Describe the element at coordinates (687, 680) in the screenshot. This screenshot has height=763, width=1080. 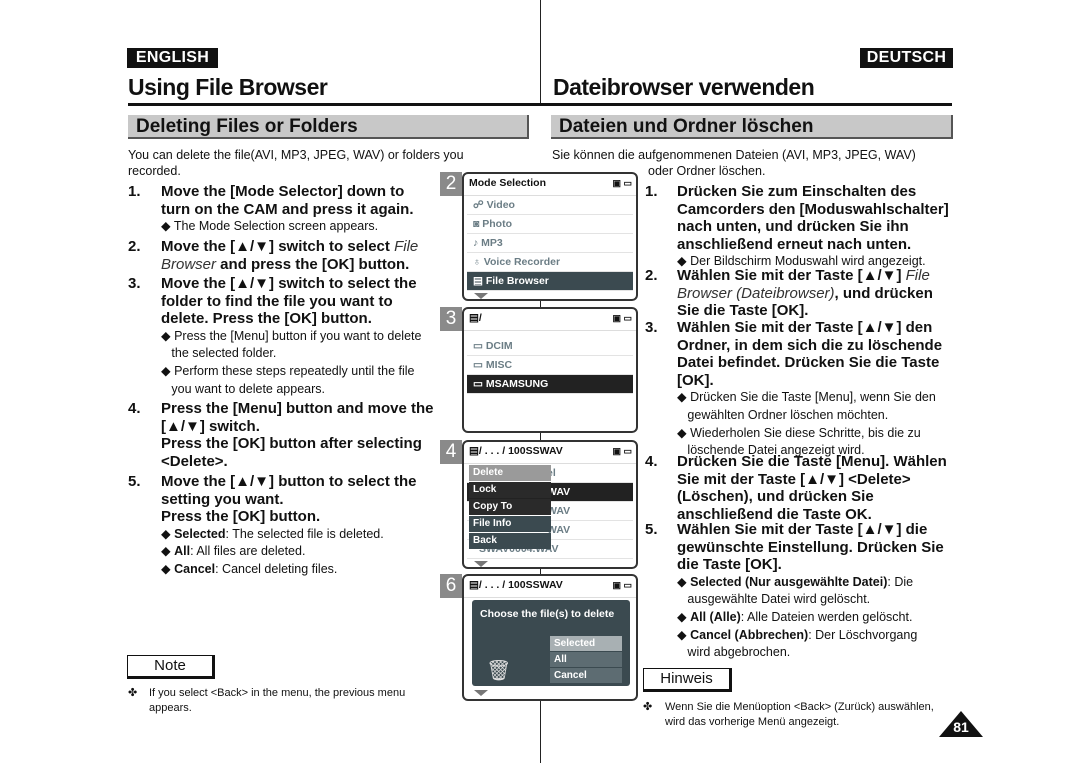
I see `hinweis-label: Hinweis` at that location.